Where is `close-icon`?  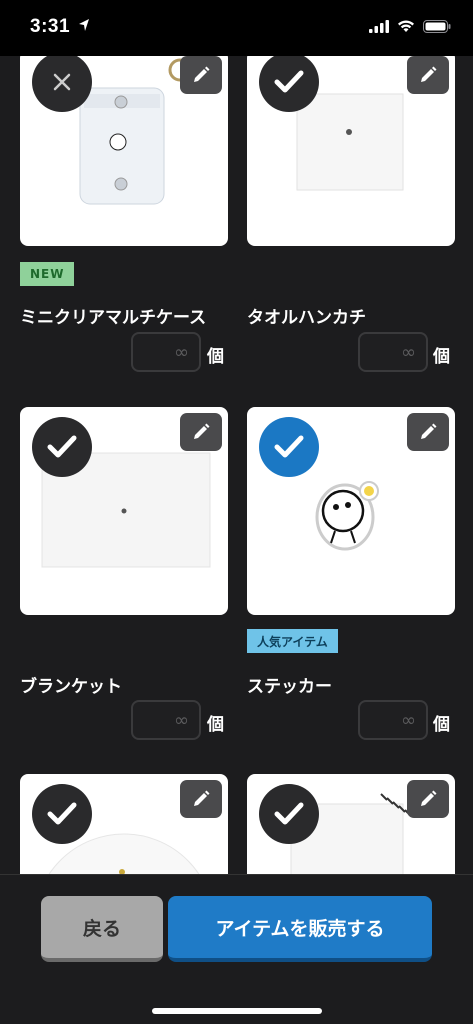
close-icon is located at coordinates (62, 82).